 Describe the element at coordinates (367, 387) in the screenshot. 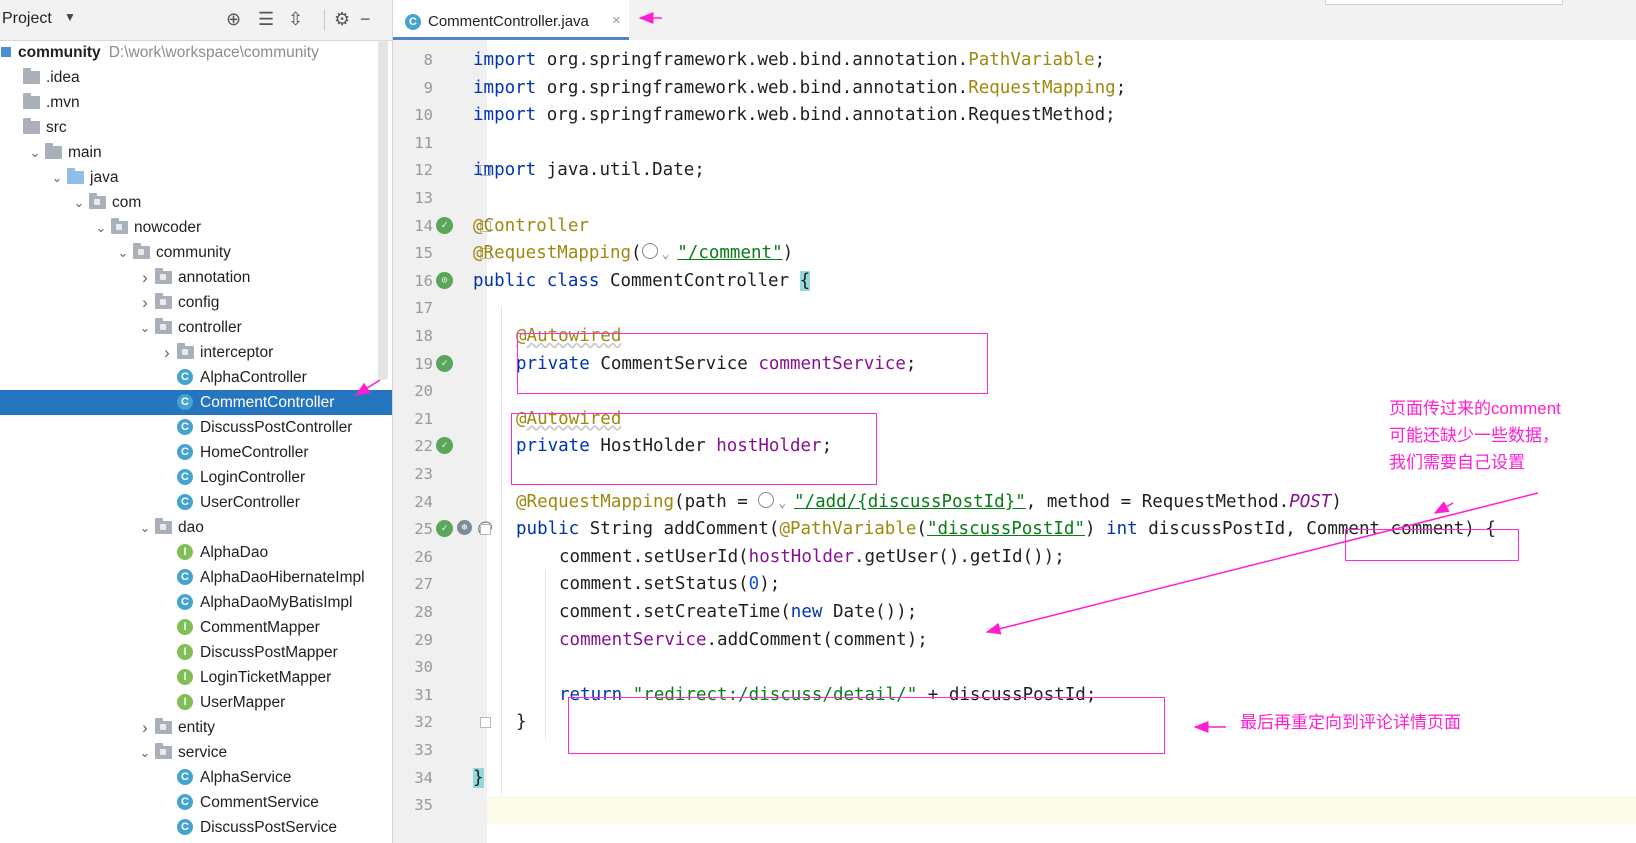

I see `arrow-to-selected-file` at that location.